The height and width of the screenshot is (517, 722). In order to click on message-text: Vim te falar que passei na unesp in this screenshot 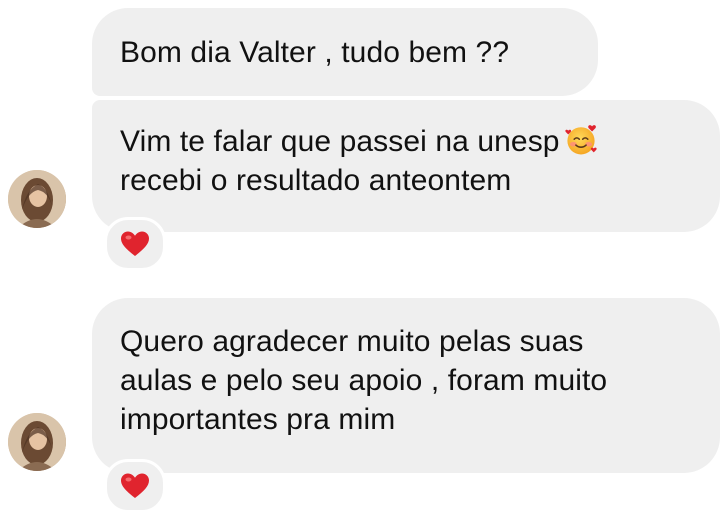, I will do `click(340, 141)`.